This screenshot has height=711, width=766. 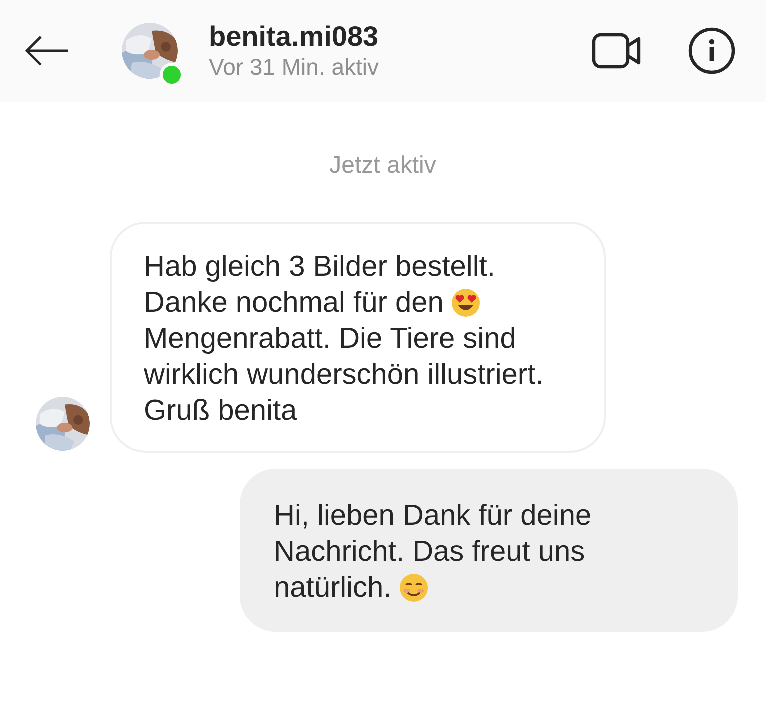 I want to click on activity-status: Vor 31 Min. aktiv, so click(x=294, y=67).